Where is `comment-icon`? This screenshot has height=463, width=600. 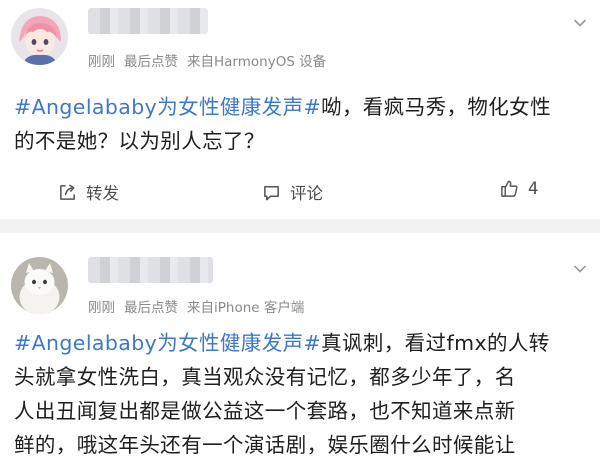 comment-icon is located at coordinates (271, 192).